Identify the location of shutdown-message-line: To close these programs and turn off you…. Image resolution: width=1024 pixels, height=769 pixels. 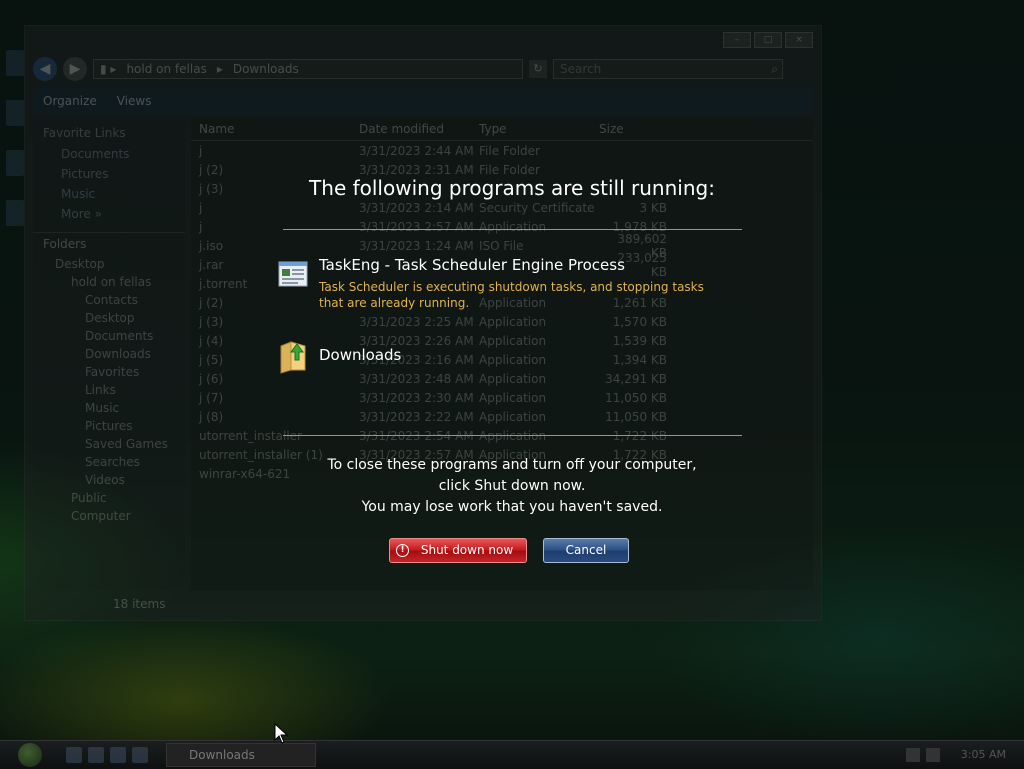
(512, 465).